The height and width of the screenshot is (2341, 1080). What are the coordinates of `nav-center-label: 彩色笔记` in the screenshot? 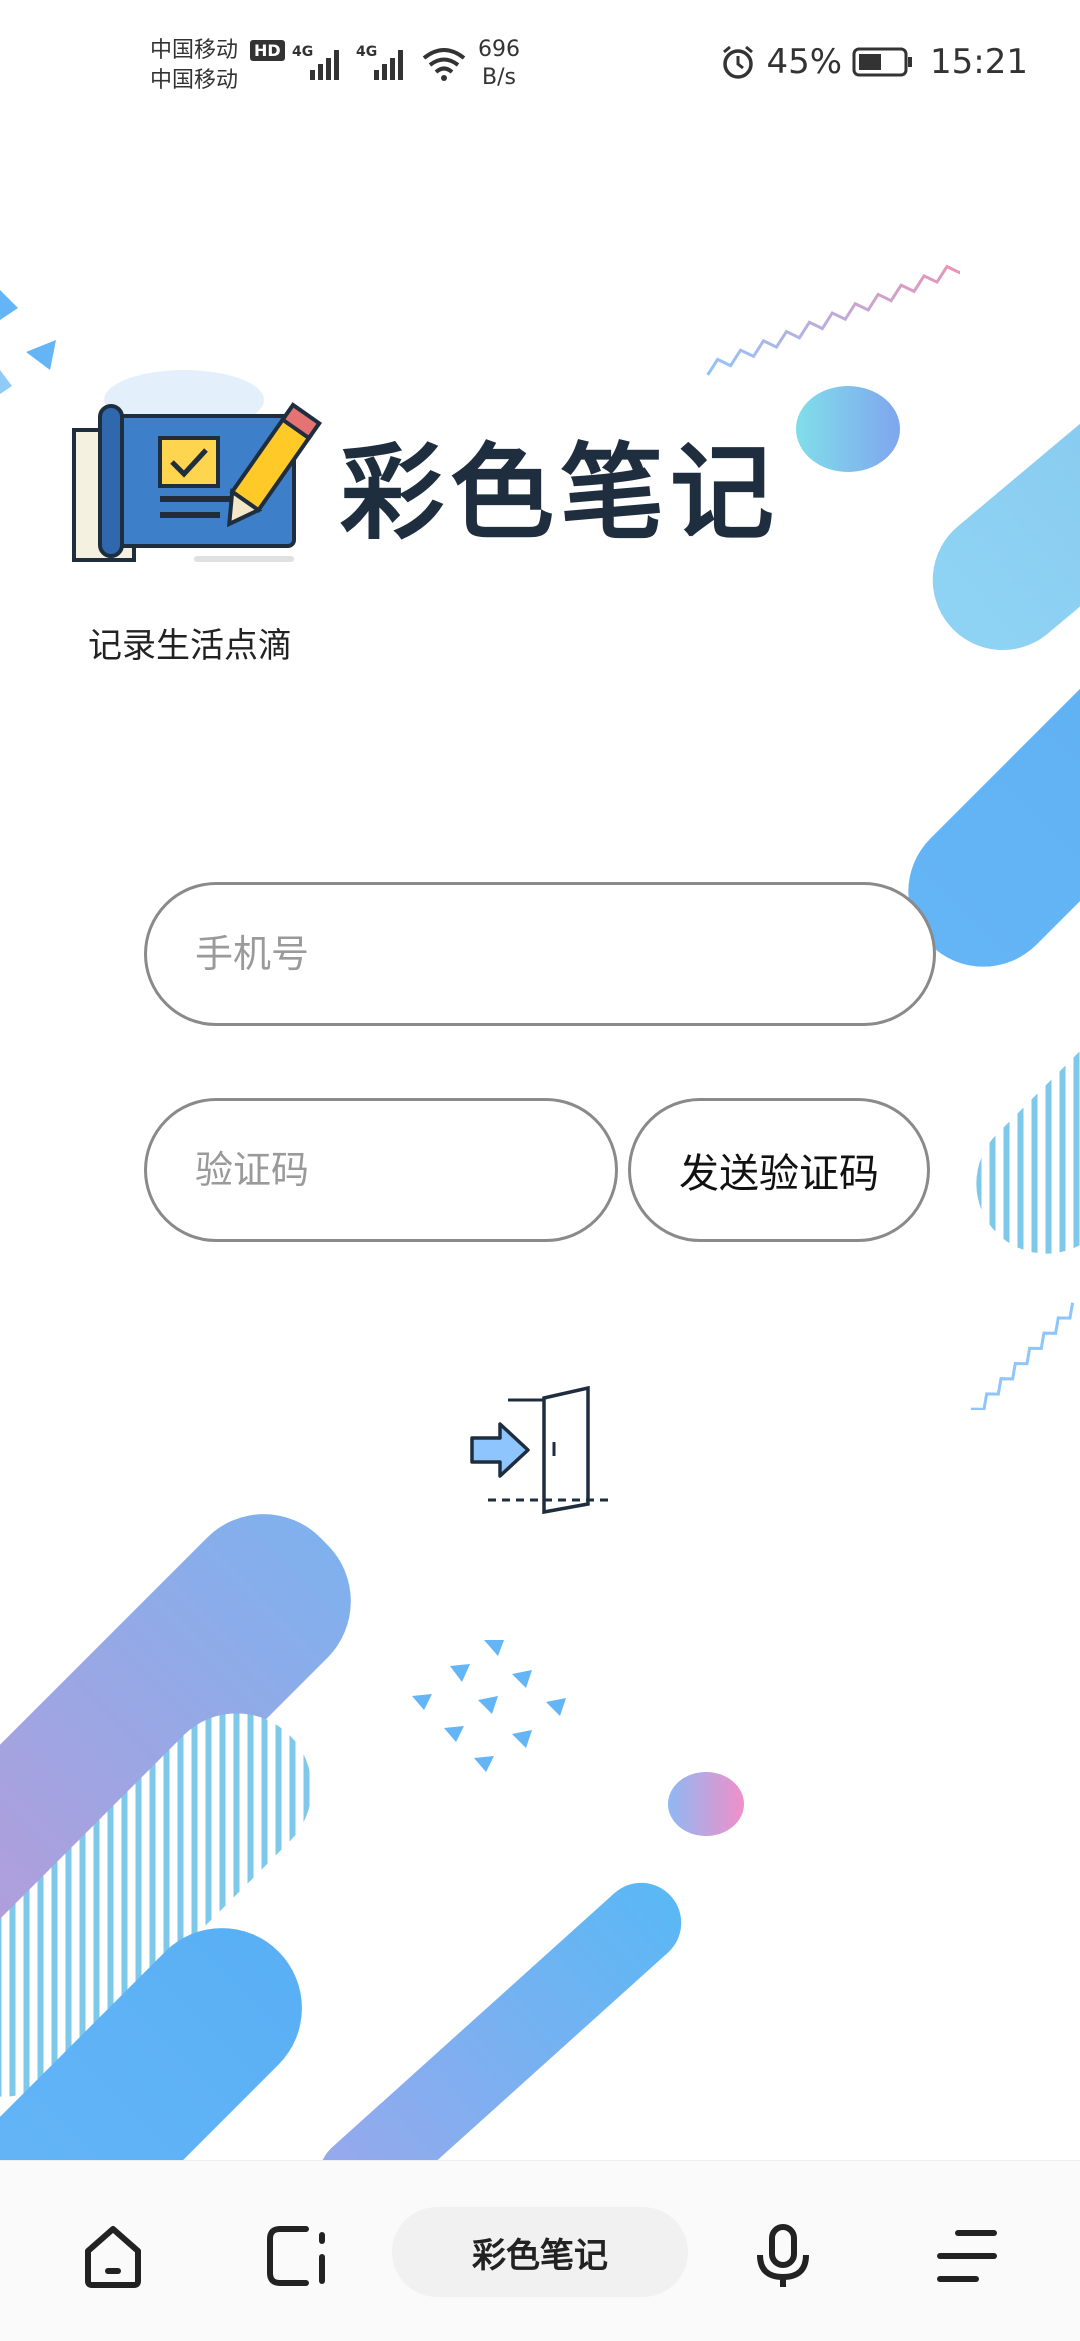 It's located at (540, 2252).